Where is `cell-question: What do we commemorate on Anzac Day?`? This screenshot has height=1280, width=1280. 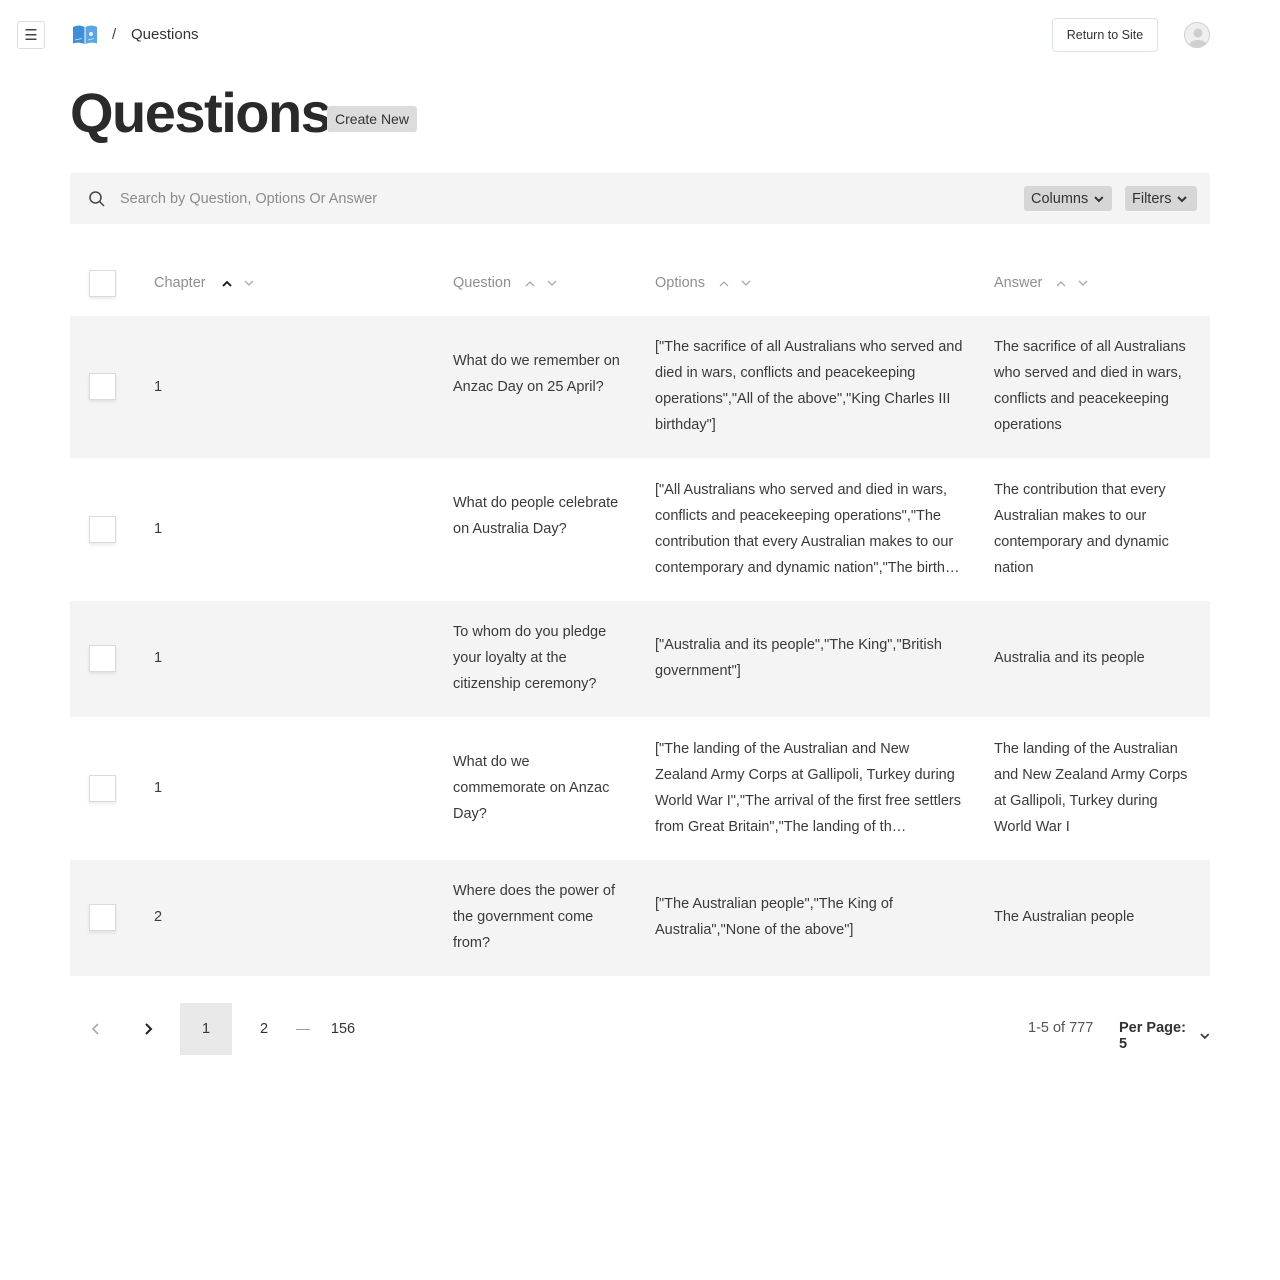
cell-question: What do we commemorate on Anzac Day? is located at coordinates (531, 788).